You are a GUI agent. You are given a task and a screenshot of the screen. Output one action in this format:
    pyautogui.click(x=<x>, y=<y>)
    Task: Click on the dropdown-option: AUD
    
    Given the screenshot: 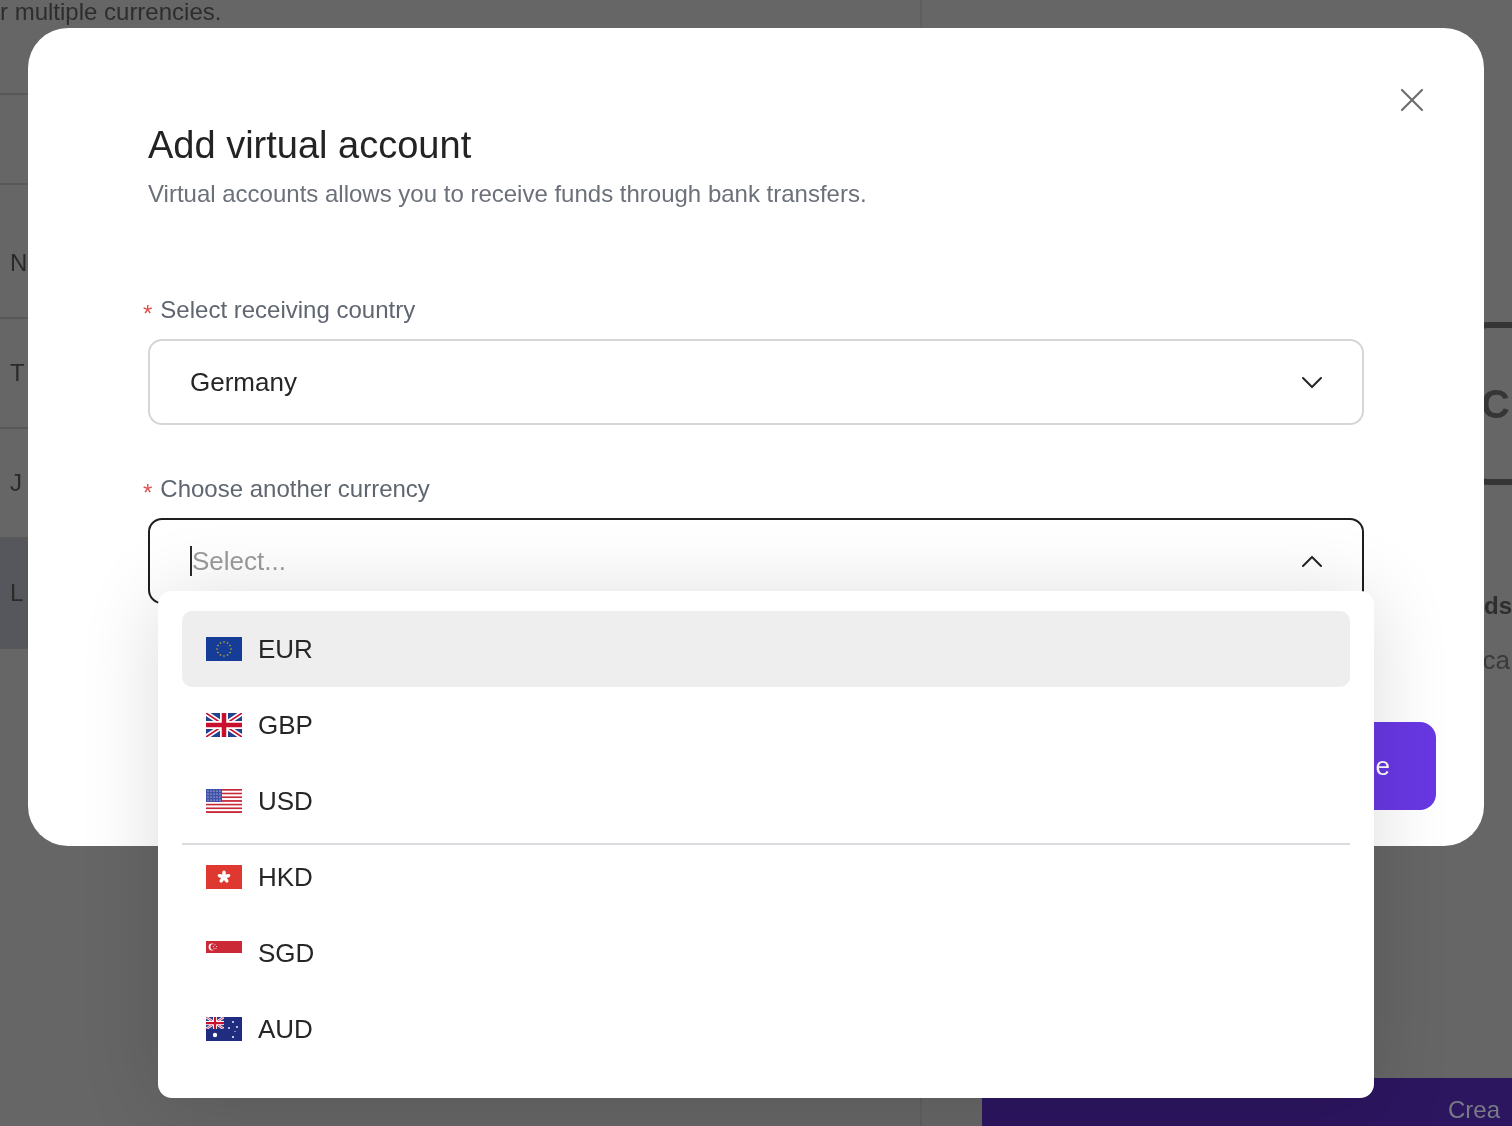 What is the action you would take?
    pyautogui.click(x=766, y=1029)
    